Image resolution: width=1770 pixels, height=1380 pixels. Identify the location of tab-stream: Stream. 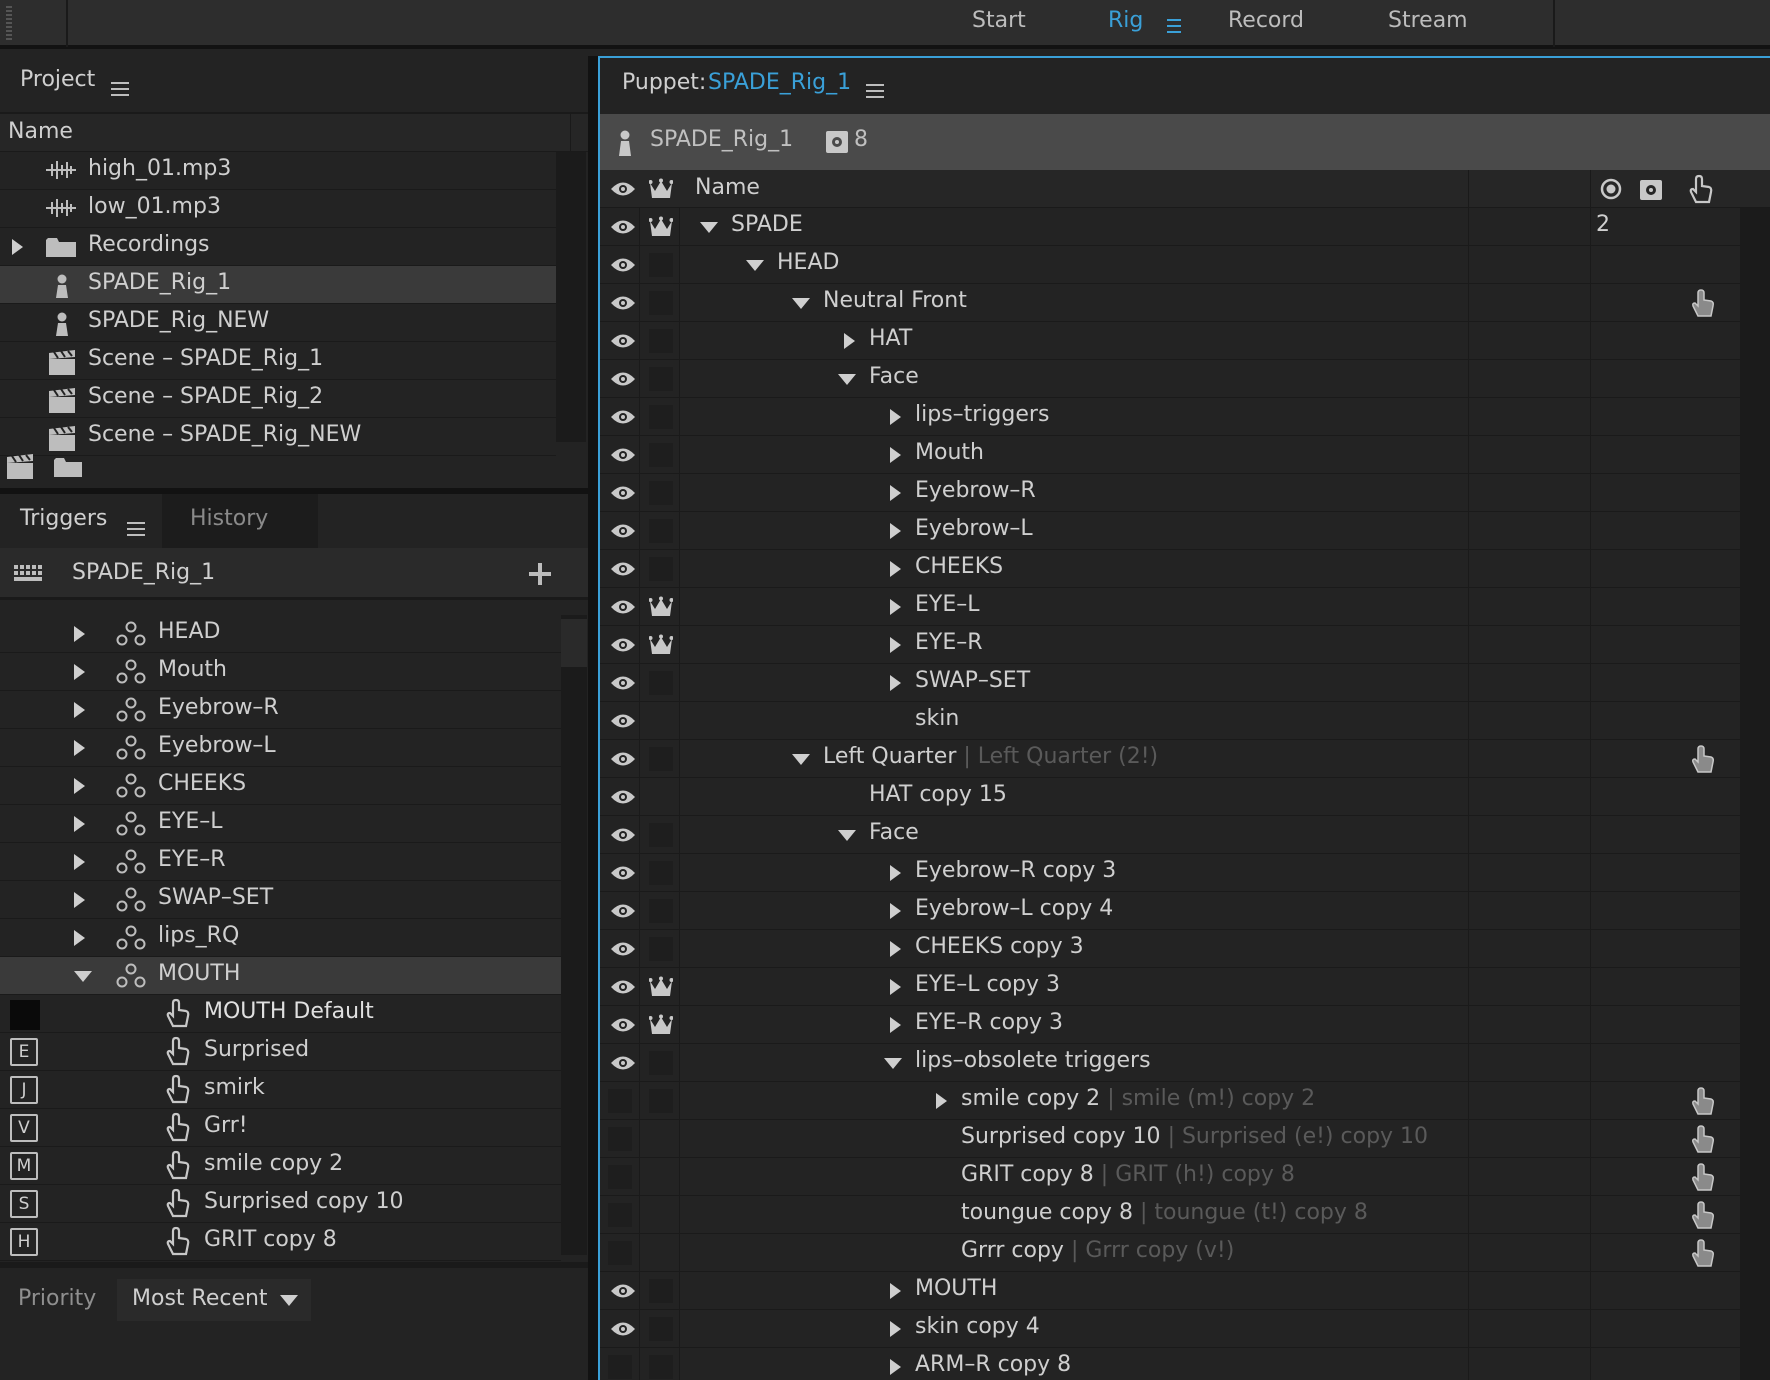
(1428, 20).